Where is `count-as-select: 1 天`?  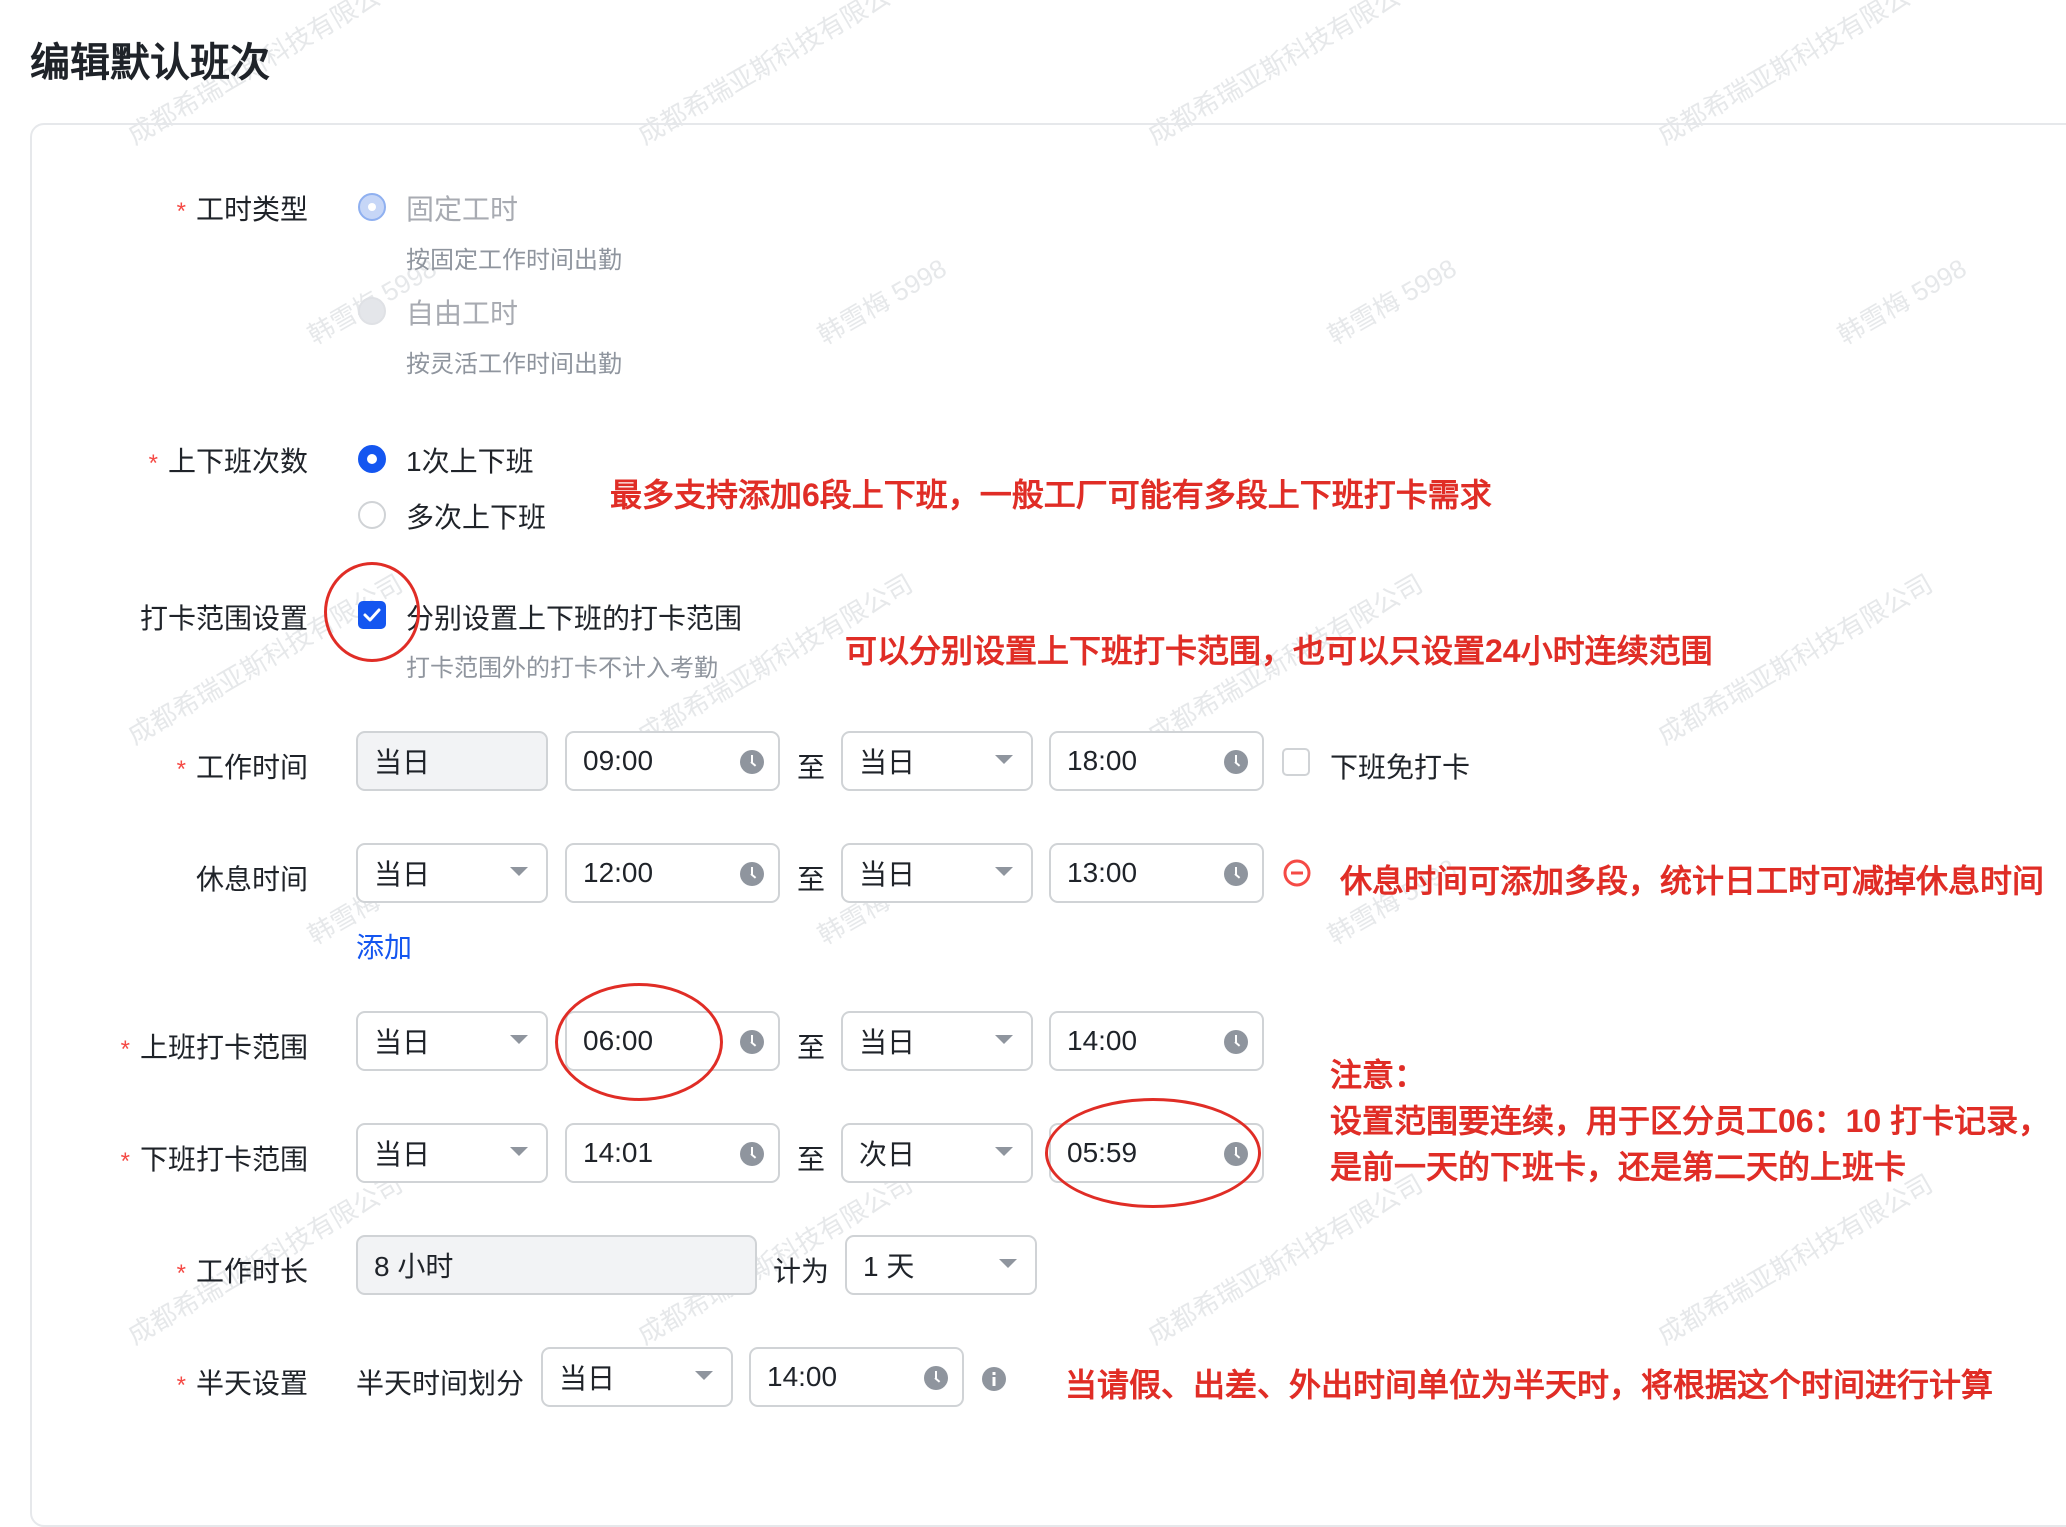 count-as-select: 1 天 is located at coordinates (941, 1265).